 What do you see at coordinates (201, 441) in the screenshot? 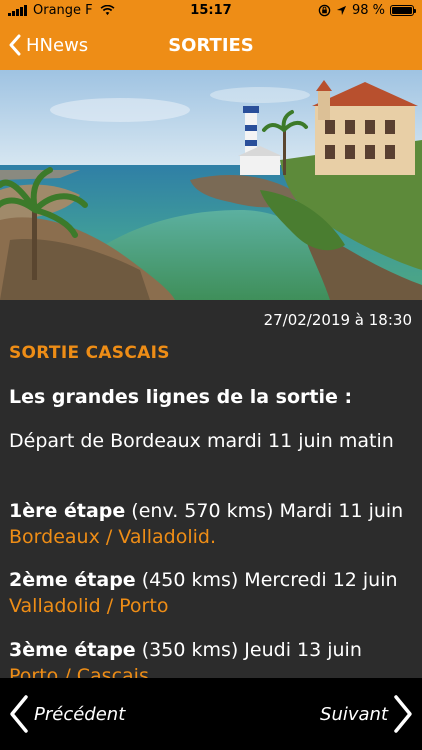
I see `article-intro: Départ de Bordeaux mardi 11 juin matin` at bounding box center [201, 441].